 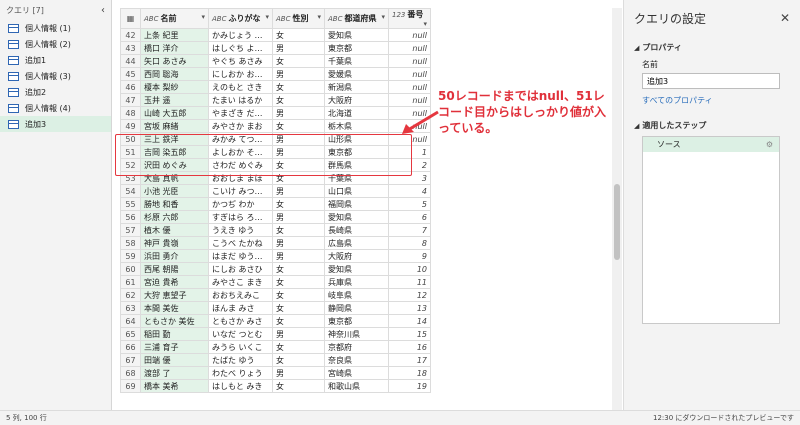 What do you see at coordinates (409, 386) in the screenshot?
I see `table-cell: 19` at bounding box center [409, 386].